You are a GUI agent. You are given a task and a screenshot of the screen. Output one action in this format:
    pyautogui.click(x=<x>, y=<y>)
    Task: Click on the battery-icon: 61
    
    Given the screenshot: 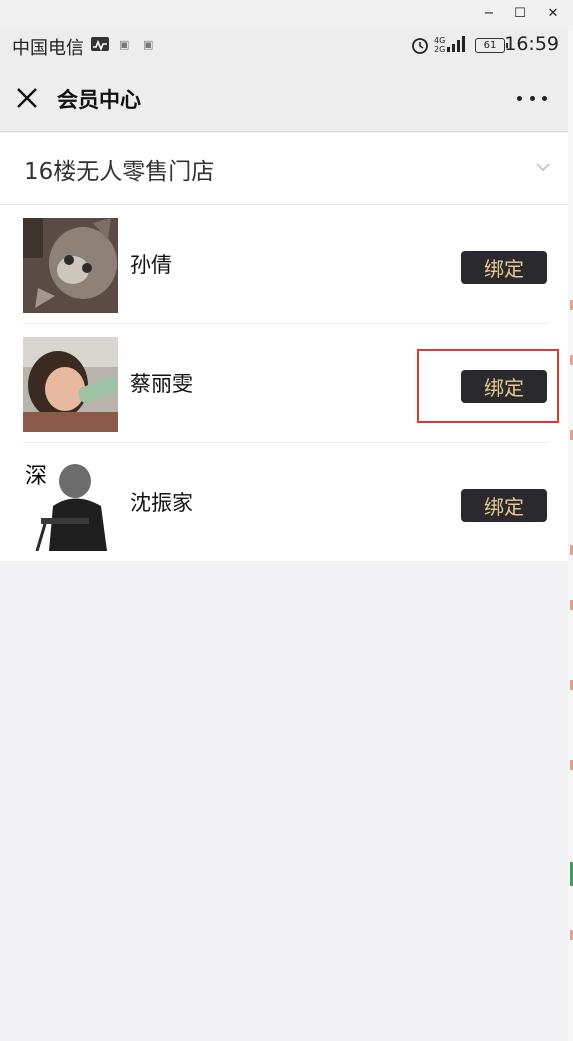 What is the action you would take?
    pyautogui.click(x=491, y=45)
    